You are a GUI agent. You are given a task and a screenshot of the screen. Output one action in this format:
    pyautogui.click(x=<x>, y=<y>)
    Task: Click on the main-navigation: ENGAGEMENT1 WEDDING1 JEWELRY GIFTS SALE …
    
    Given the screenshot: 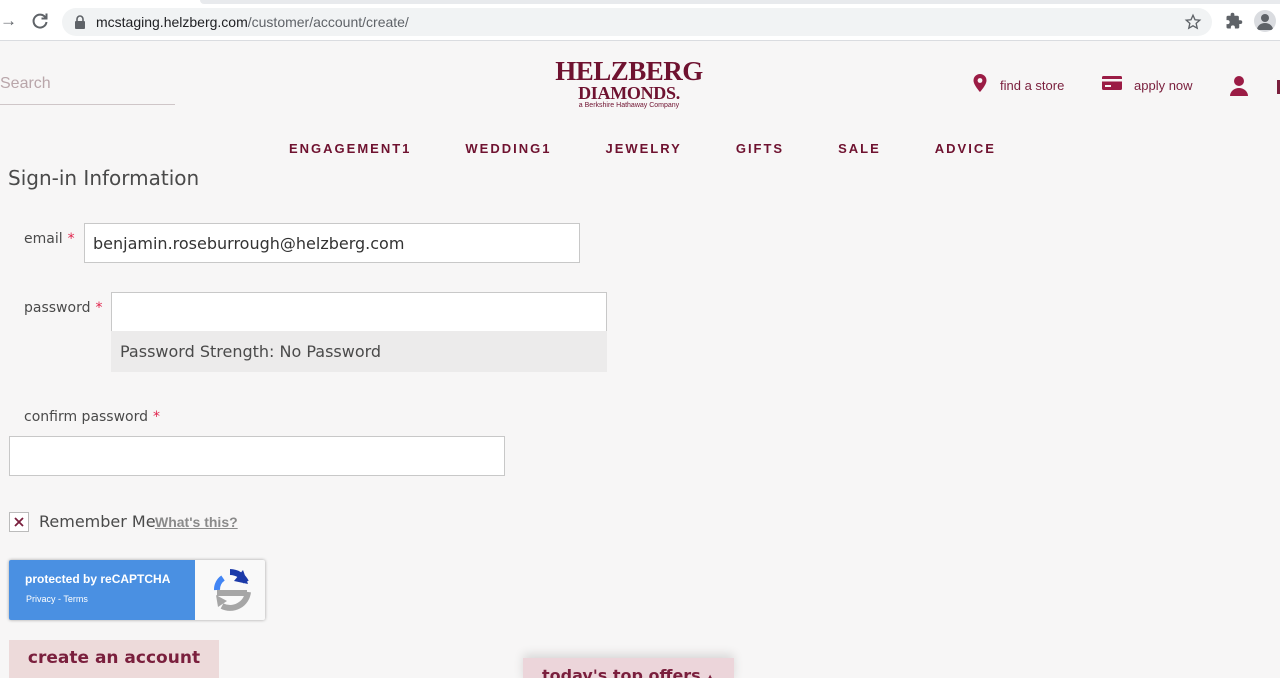 What is the action you would take?
    pyautogui.click(x=642, y=148)
    